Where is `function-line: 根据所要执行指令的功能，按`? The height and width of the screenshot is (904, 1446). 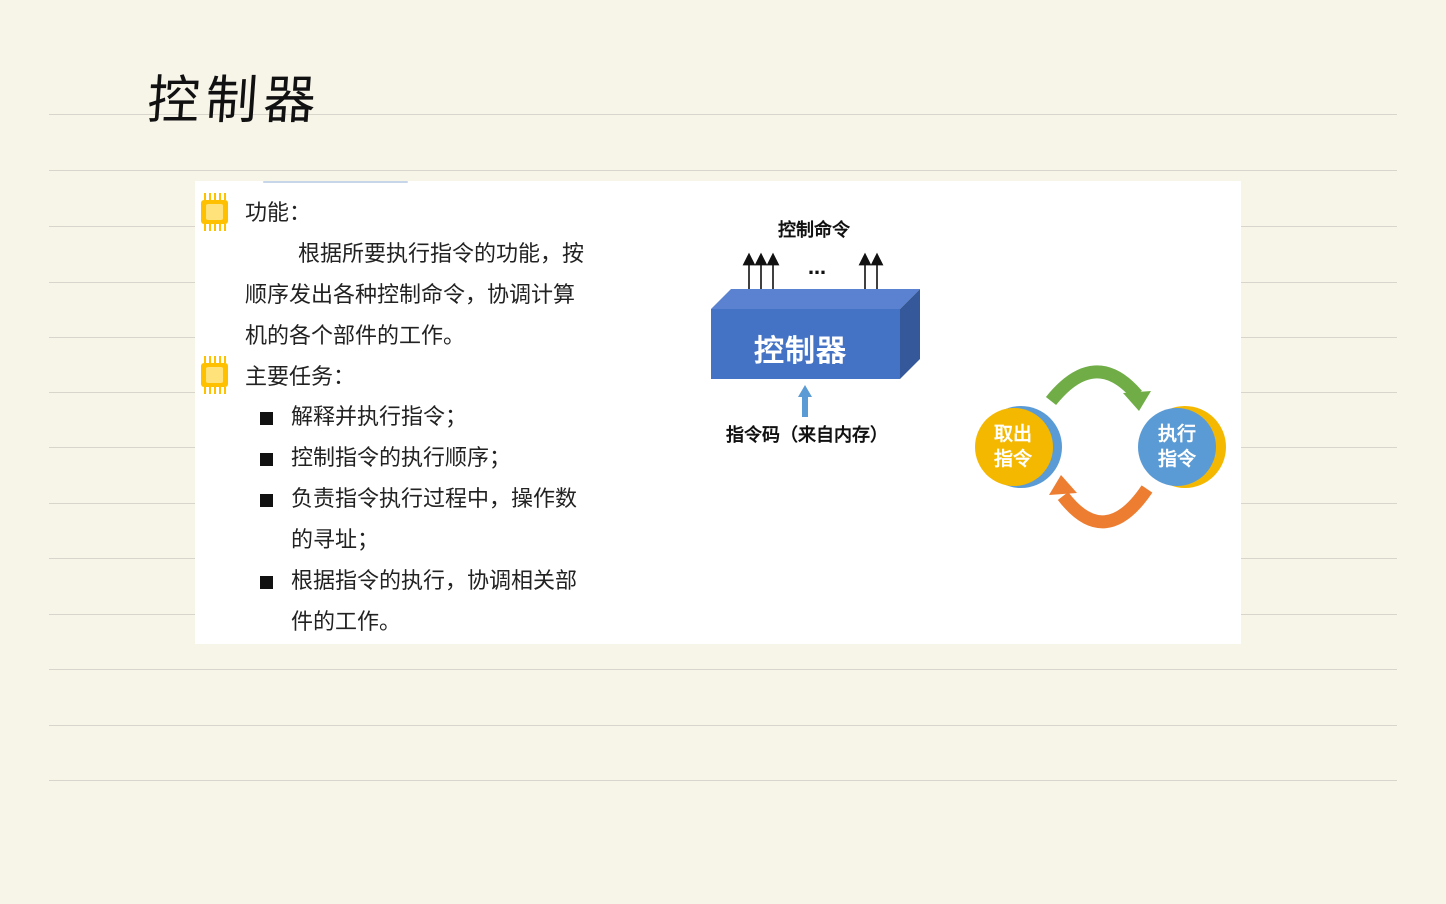
function-line: 根据所要执行指令的功能，按 is located at coordinates (441, 254).